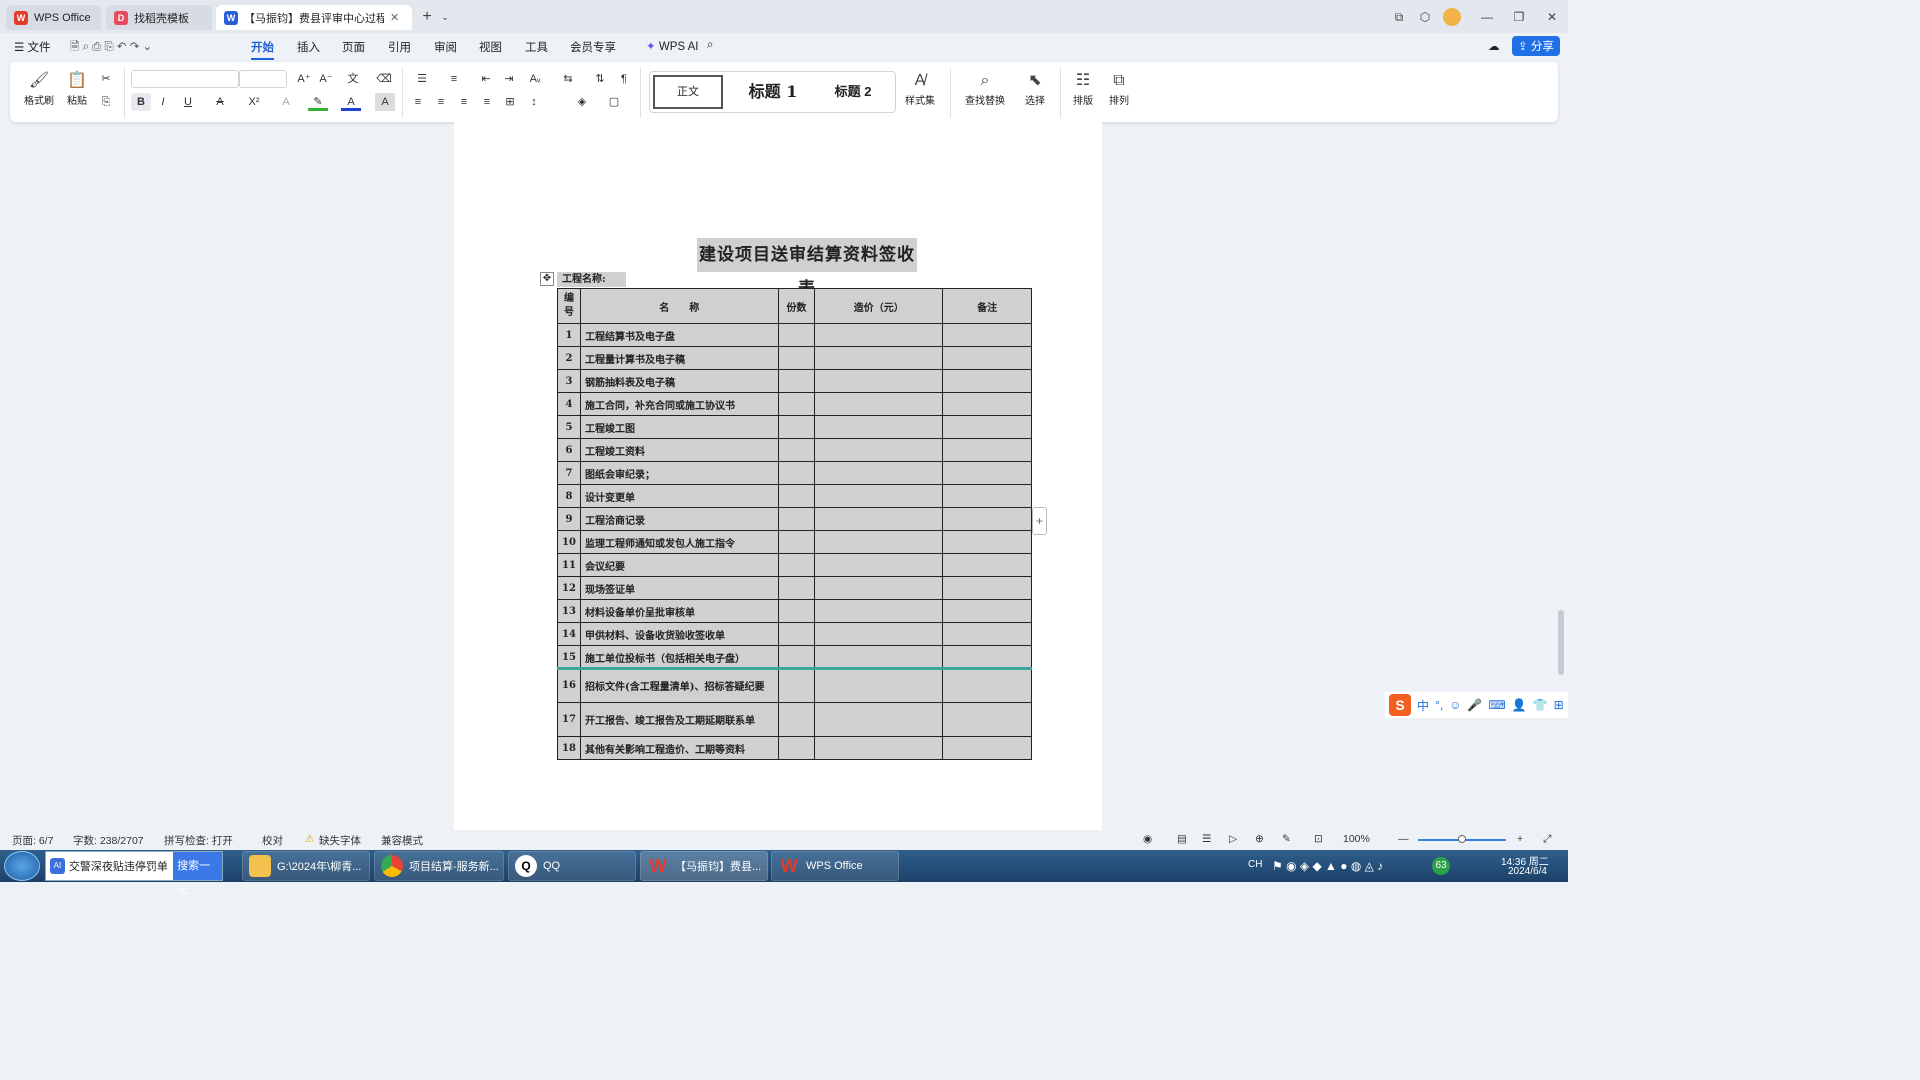 This screenshot has height=1080, width=1920. What do you see at coordinates (490, 47) in the screenshot?
I see `tab-view: 视图` at bounding box center [490, 47].